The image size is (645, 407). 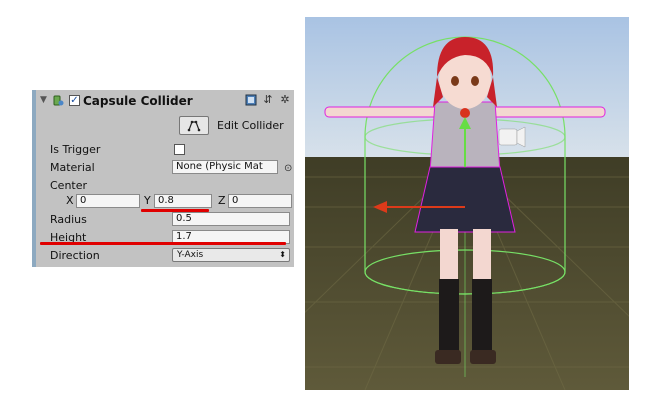 I want to click on highlight-underline-center-y, so click(x=175, y=210).